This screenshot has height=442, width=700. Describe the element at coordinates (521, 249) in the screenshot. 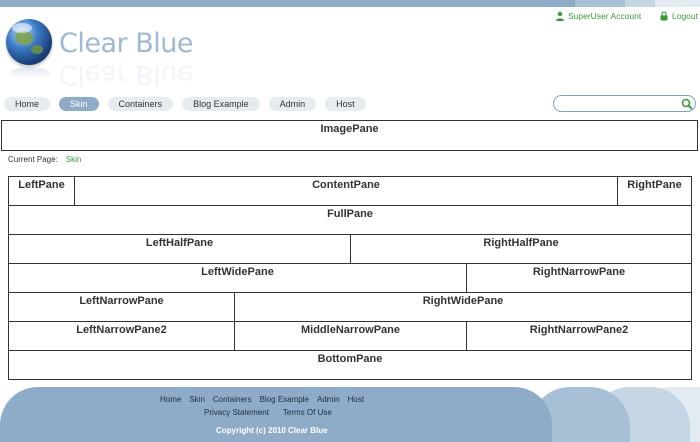

I see `right-half-pane: RightHalfPane` at that location.